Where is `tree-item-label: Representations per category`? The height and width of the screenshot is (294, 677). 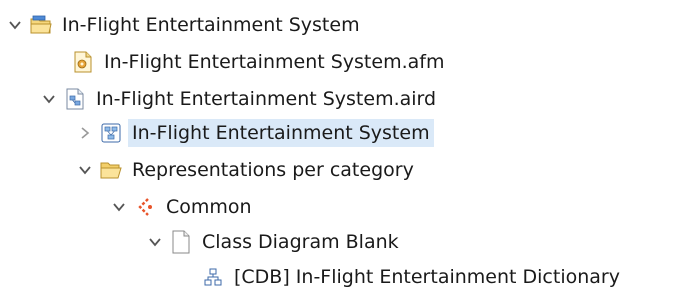 tree-item-label: Representations per category is located at coordinates (273, 170).